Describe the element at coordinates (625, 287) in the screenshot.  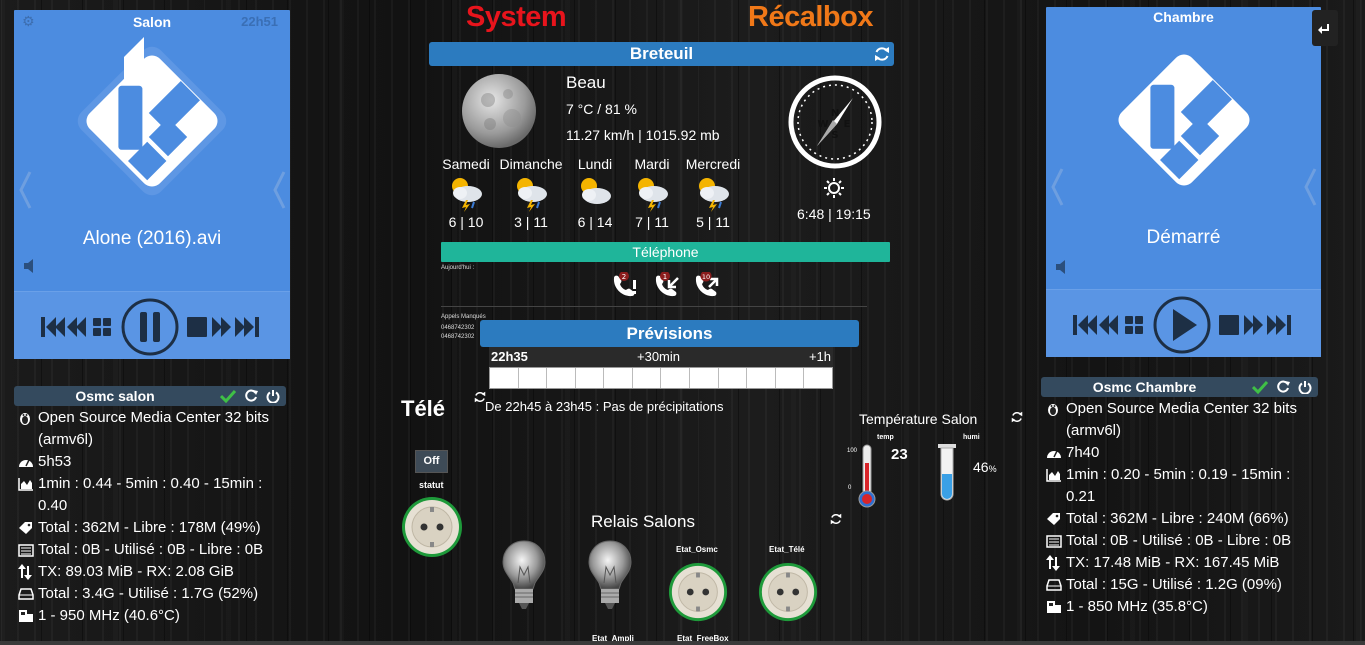
I see `missed-call-icon: 2` at that location.